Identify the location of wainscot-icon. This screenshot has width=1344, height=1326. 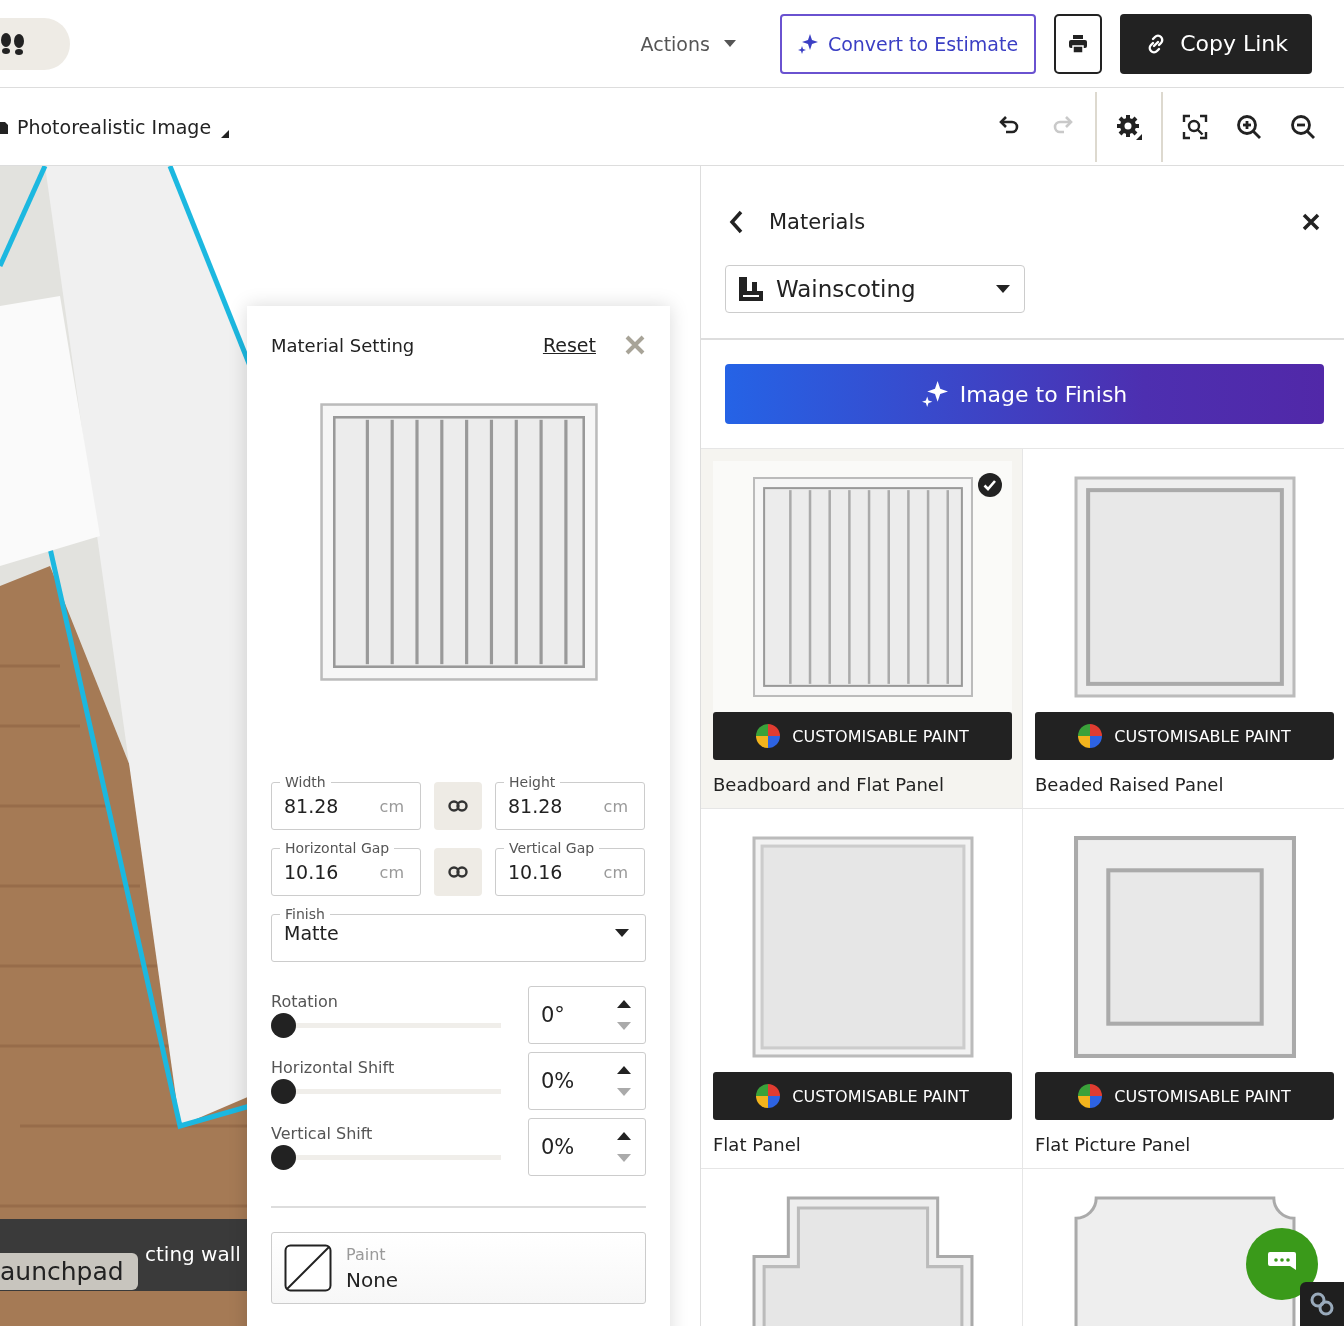
(751, 289).